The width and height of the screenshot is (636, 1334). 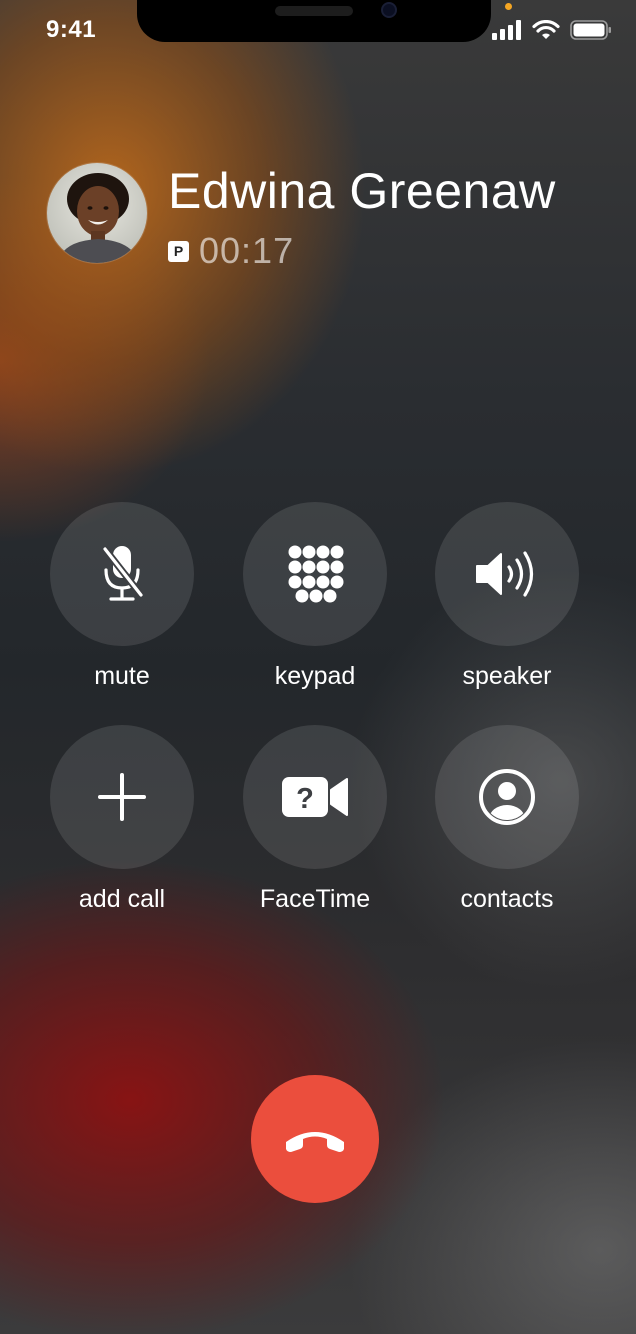 I want to click on speaker-icon, so click(x=505, y=574).